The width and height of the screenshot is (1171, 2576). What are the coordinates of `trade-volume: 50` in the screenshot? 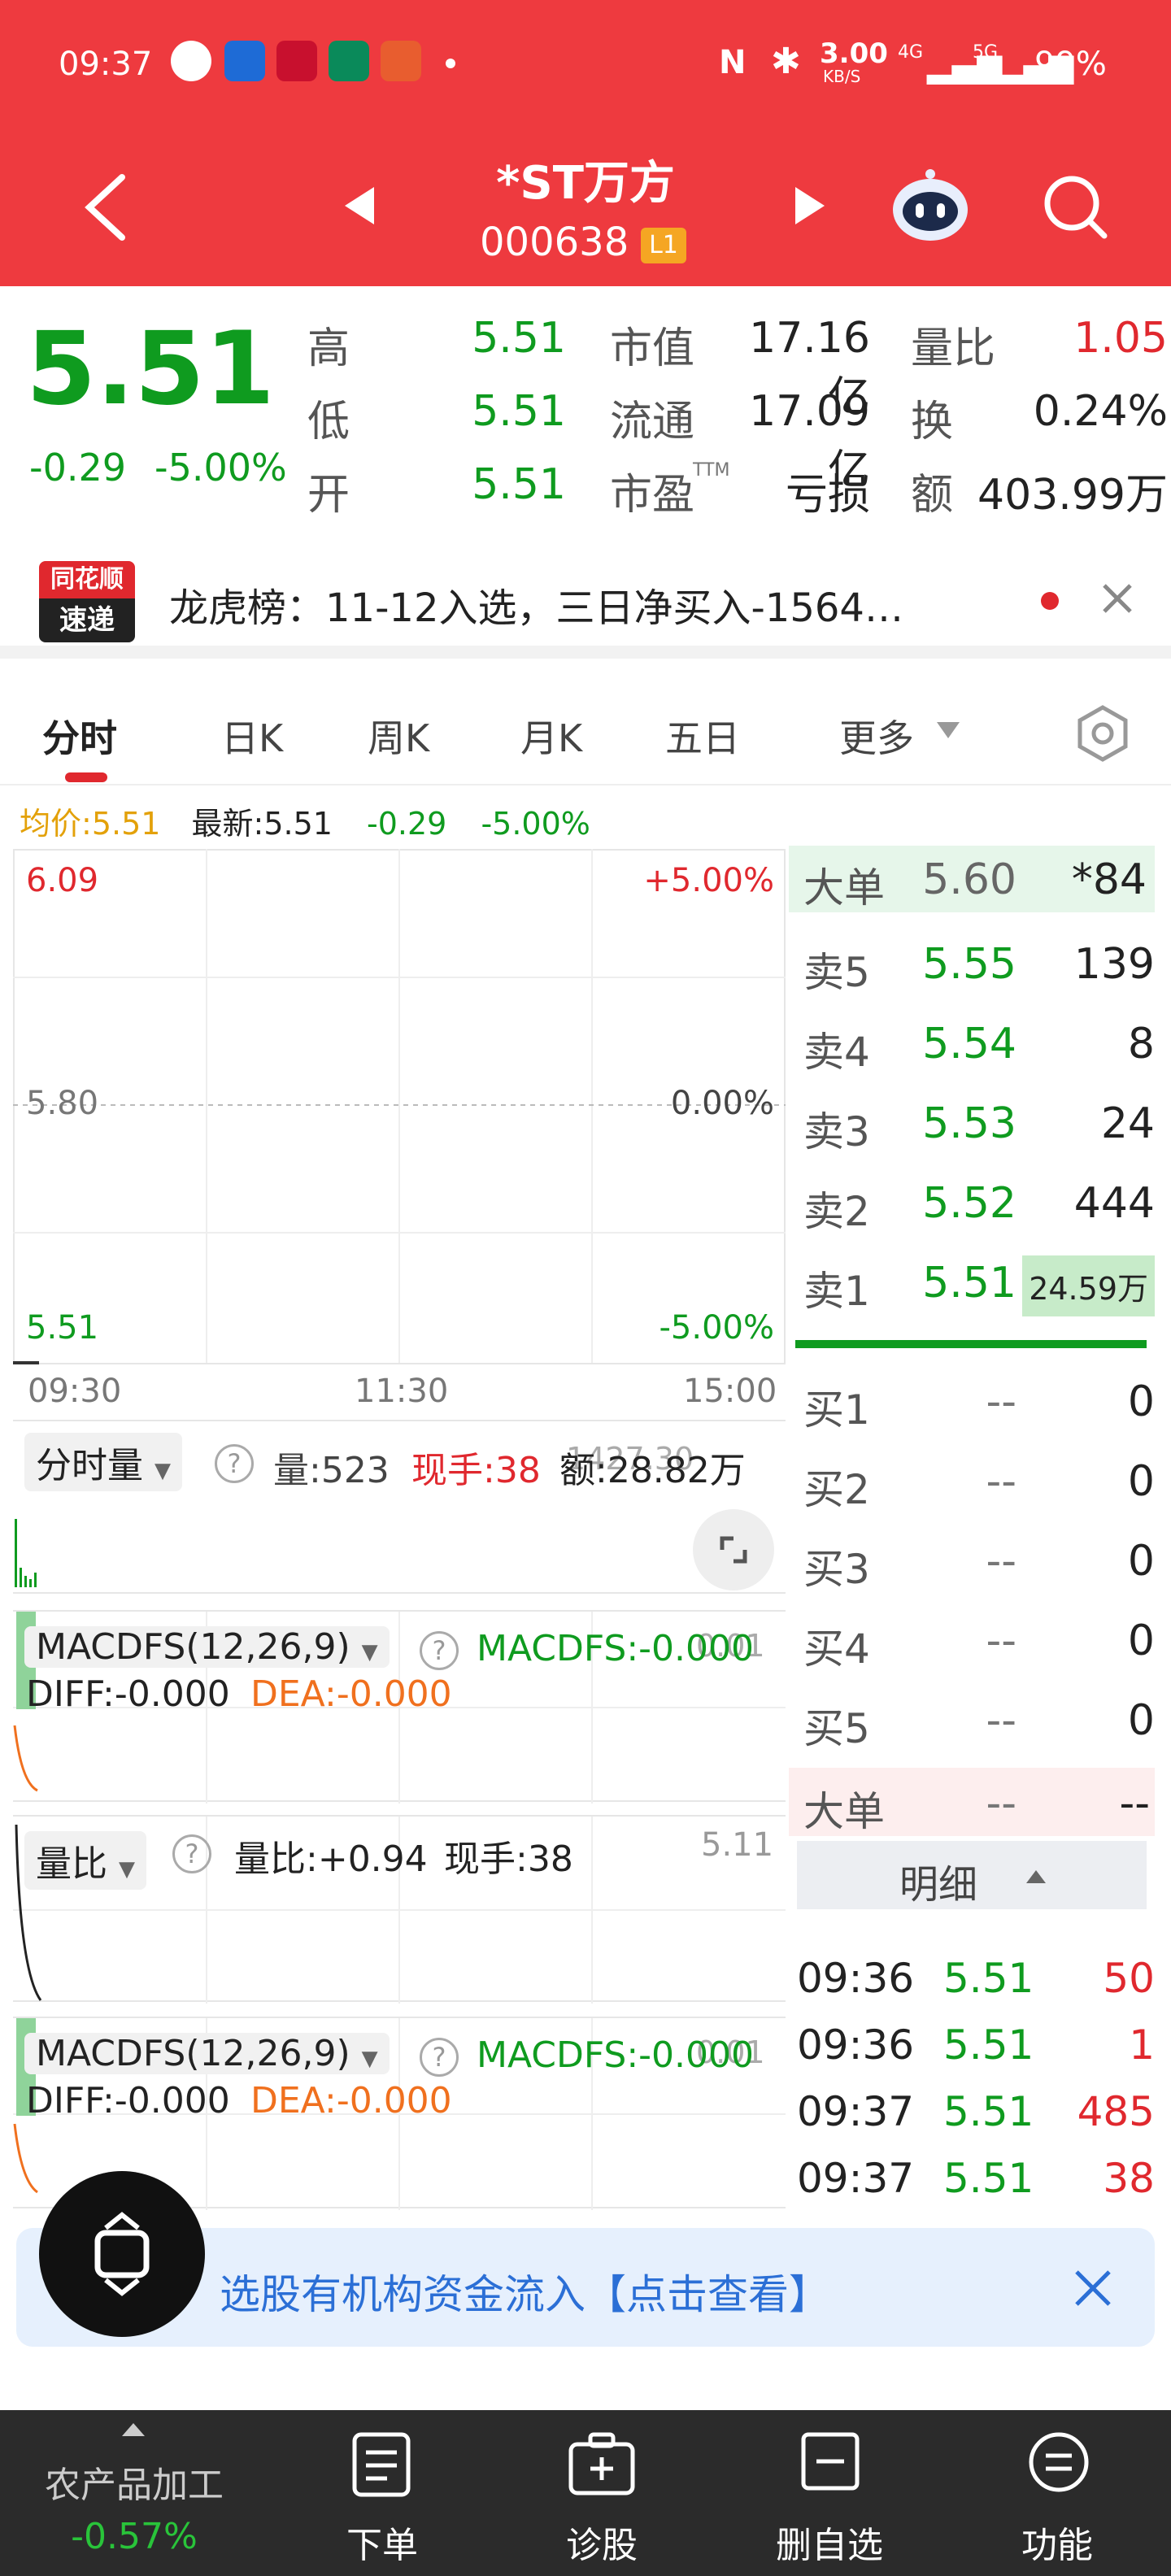 It's located at (1129, 1979).